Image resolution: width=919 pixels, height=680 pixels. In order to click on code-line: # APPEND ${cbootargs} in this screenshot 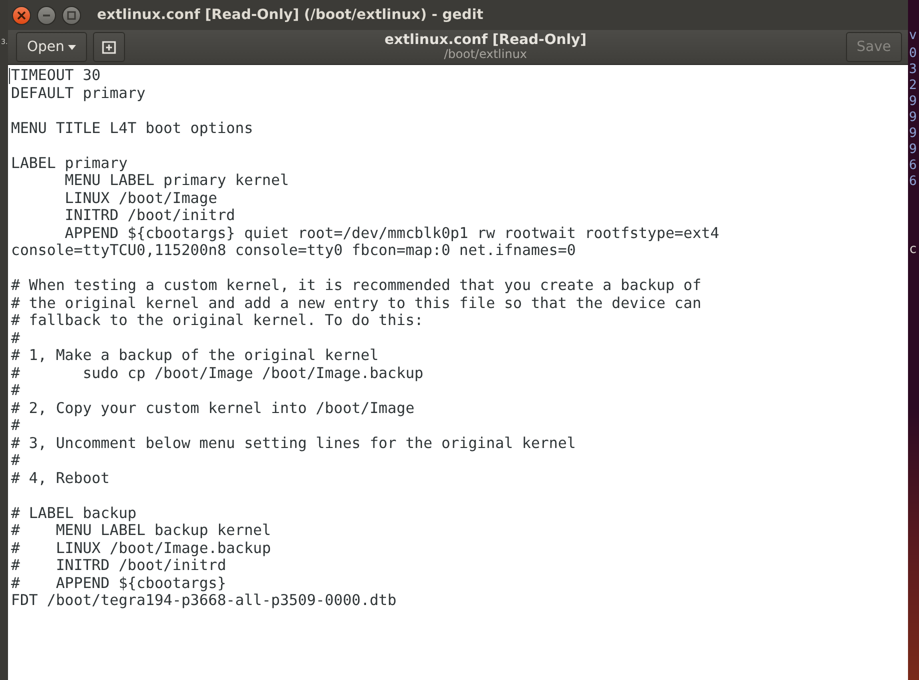, I will do `click(118, 583)`.